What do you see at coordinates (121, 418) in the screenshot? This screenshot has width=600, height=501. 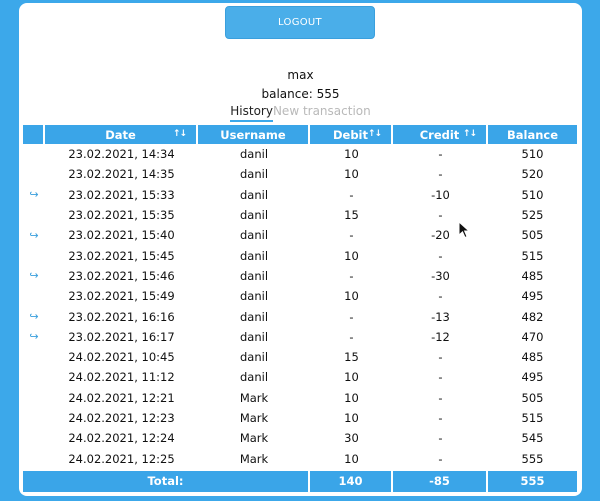 I see `row-date: 24.02.2021, 12:23` at bounding box center [121, 418].